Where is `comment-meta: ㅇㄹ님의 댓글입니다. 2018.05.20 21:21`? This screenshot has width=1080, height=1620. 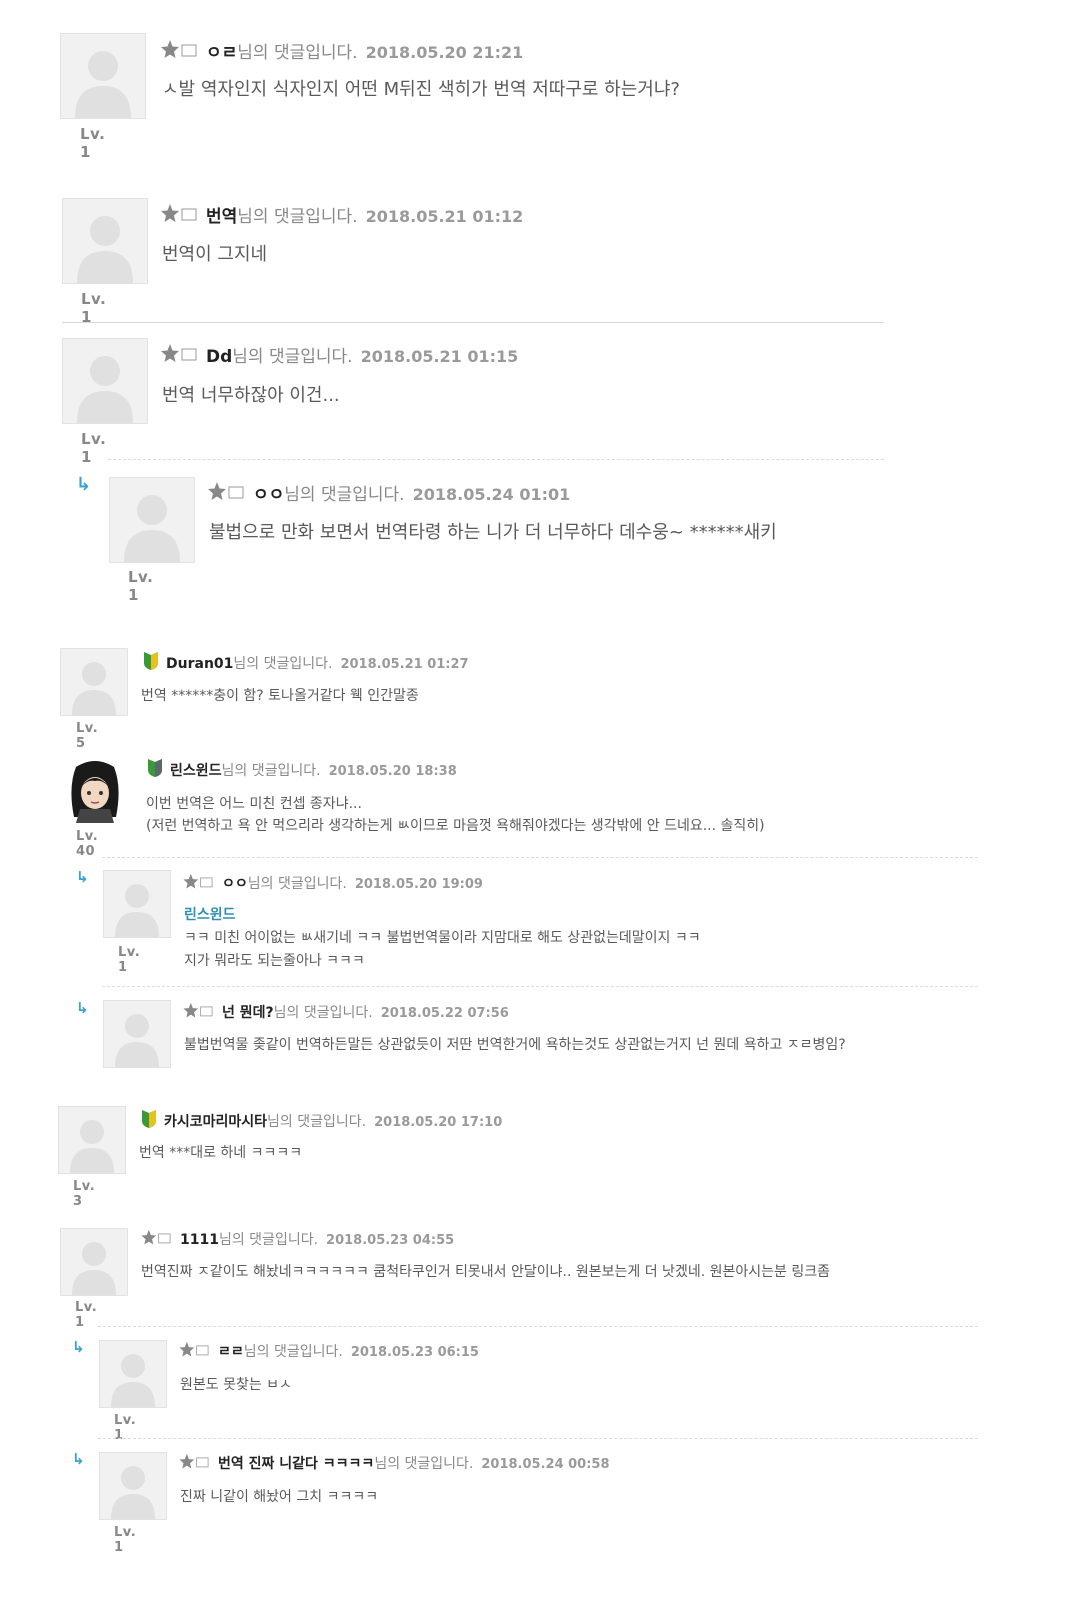
comment-meta: ㅇㄹ님의 댓글입니다. 2018.05.20 21:21 is located at coordinates (341, 52).